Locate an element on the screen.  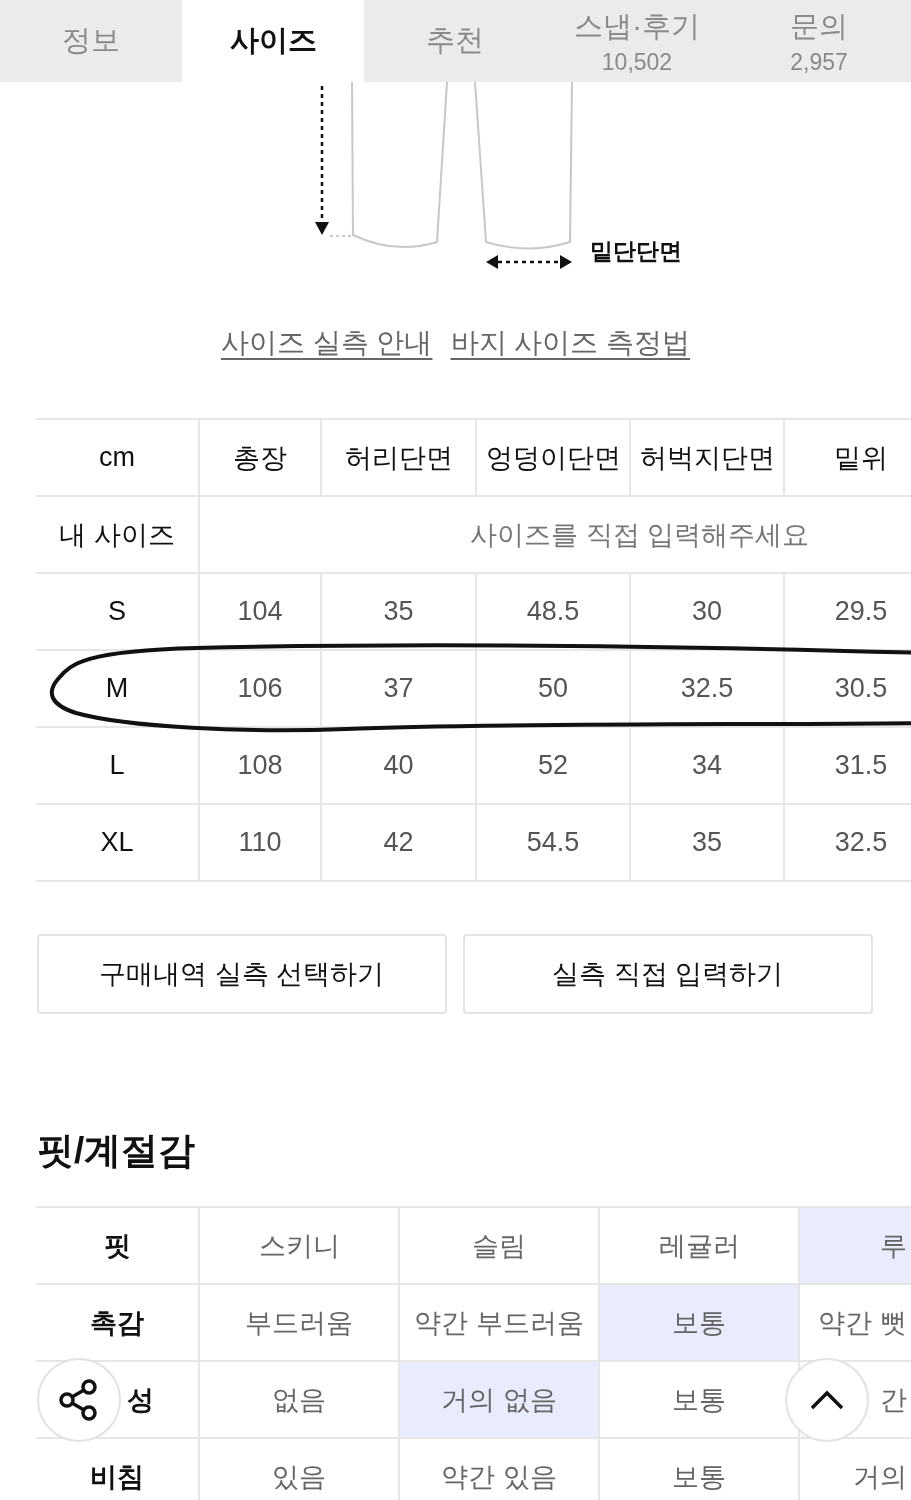
diagram-label: 밑단단면 is located at coordinates (636, 251).